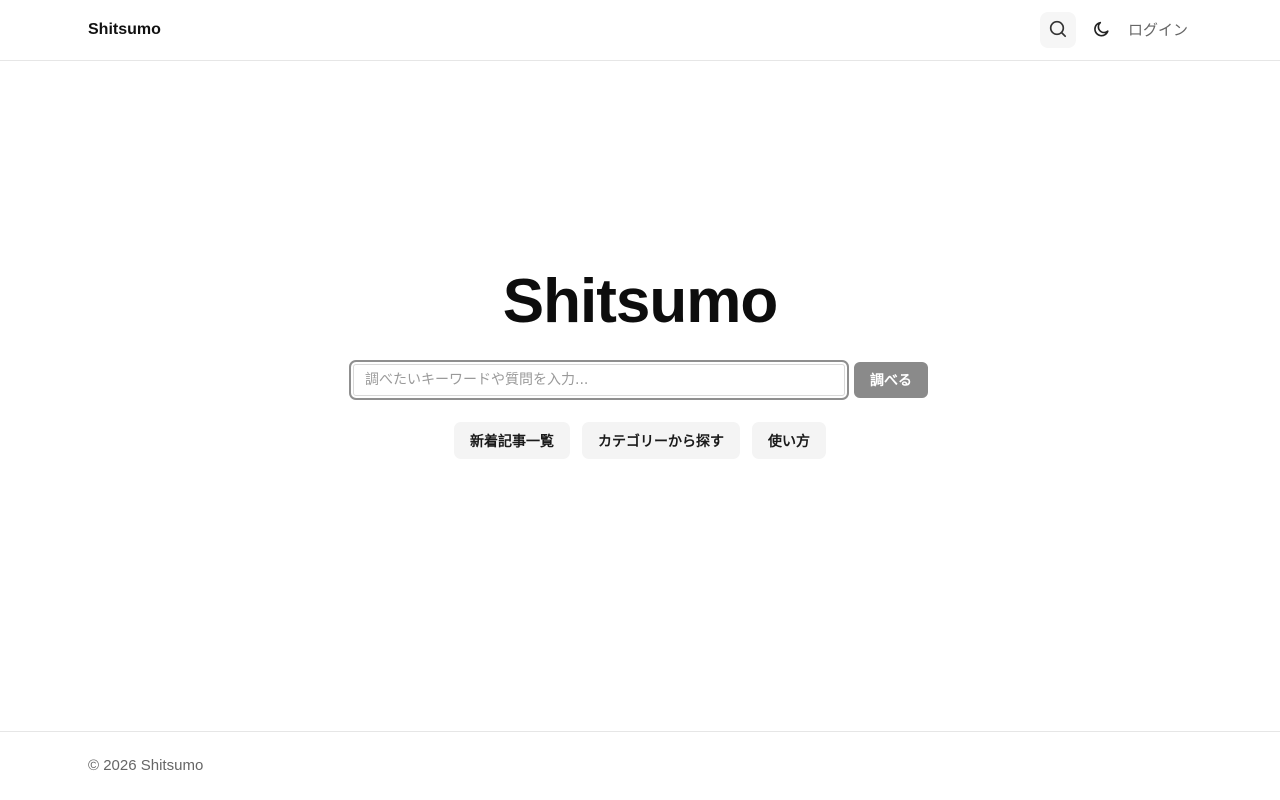 This screenshot has width=1280, height=800. What do you see at coordinates (146, 765) in the screenshot?
I see `copyright-text: © 2026 Shitsumo` at bounding box center [146, 765].